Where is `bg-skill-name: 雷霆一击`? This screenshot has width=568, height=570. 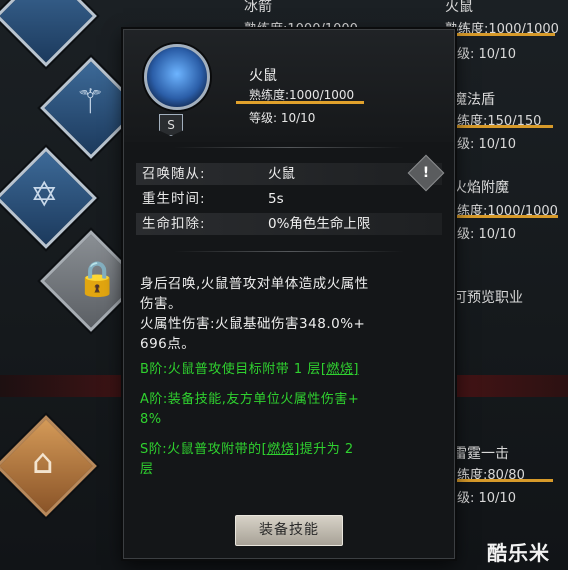 bg-skill-name: 雷霆一击 is located at coordinates (481, 454).